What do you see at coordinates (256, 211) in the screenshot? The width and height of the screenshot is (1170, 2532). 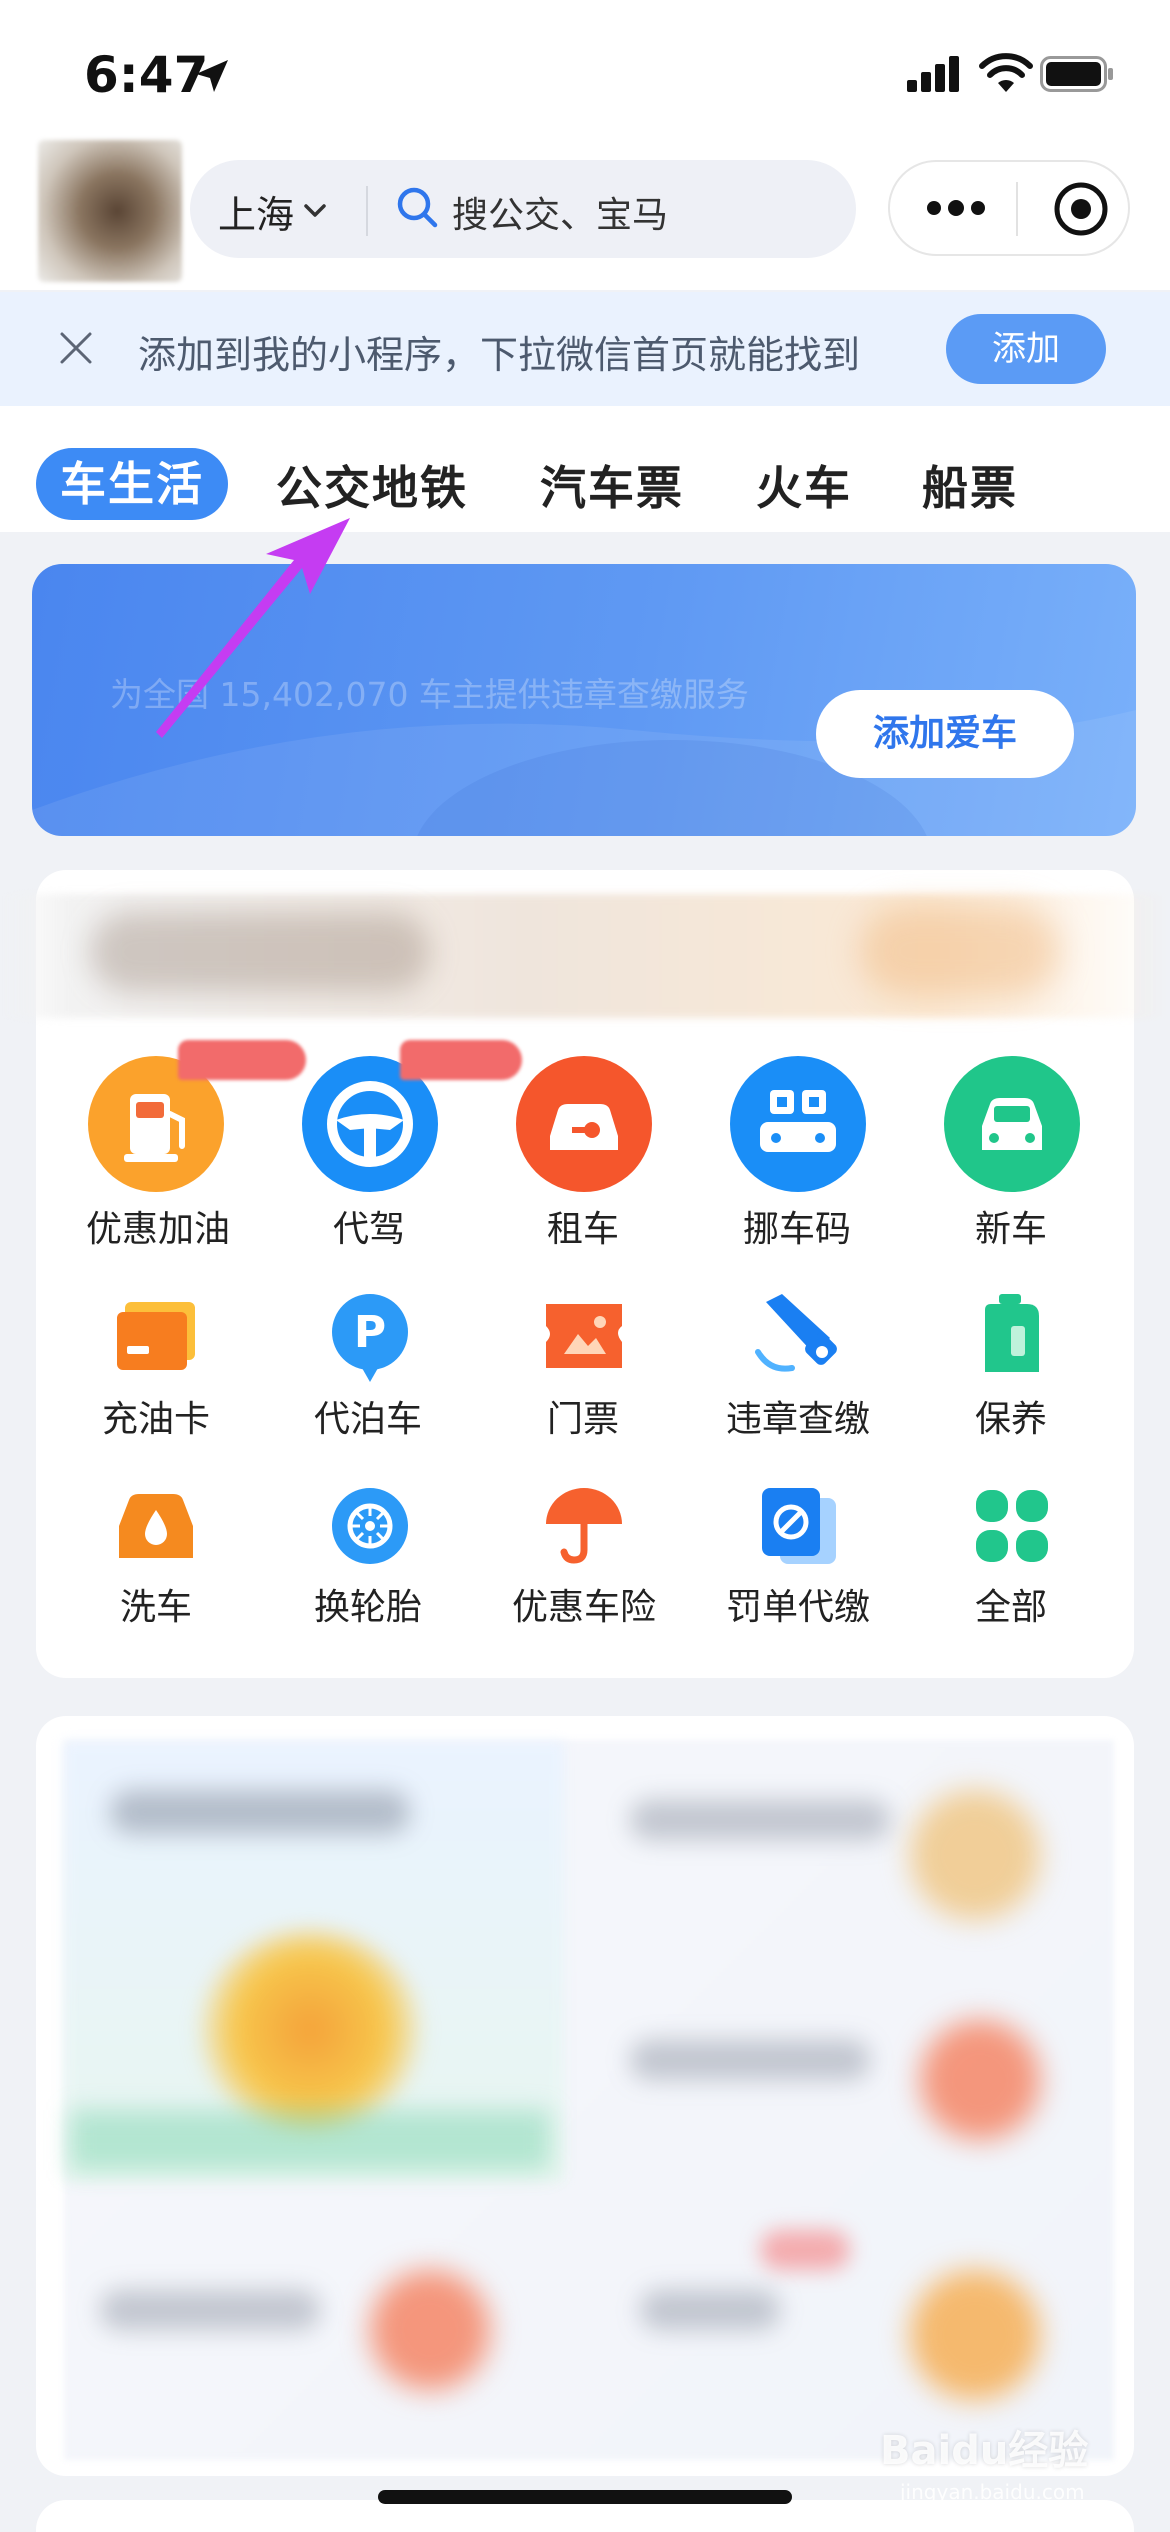 I see `city-selector: 上海` at bounding box center [256, 211].